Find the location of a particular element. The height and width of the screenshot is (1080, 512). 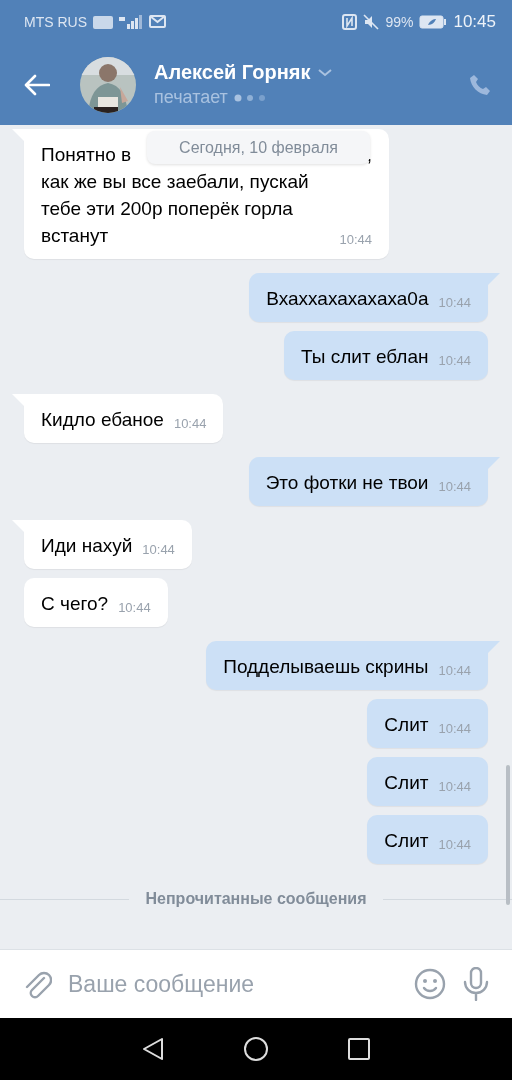

unread-divider-label: Непрочитанные сообщения is located at coordinates (256, 899).